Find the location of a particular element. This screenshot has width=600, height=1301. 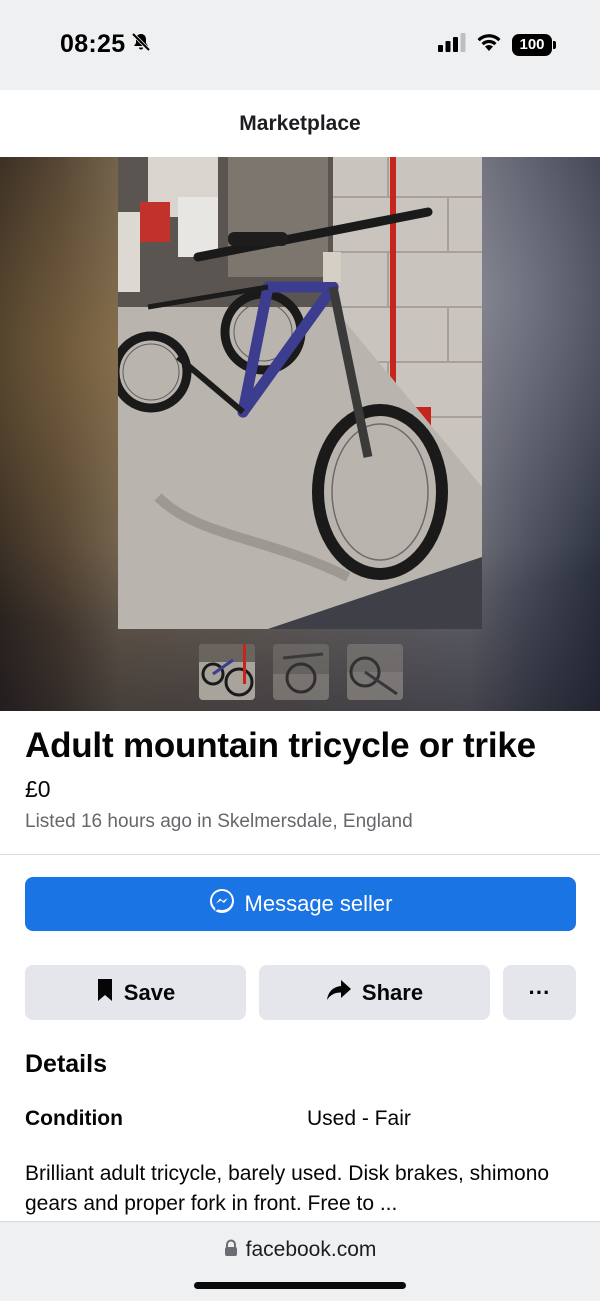

more-options-button: ··· is located at coordinates (539, 992).